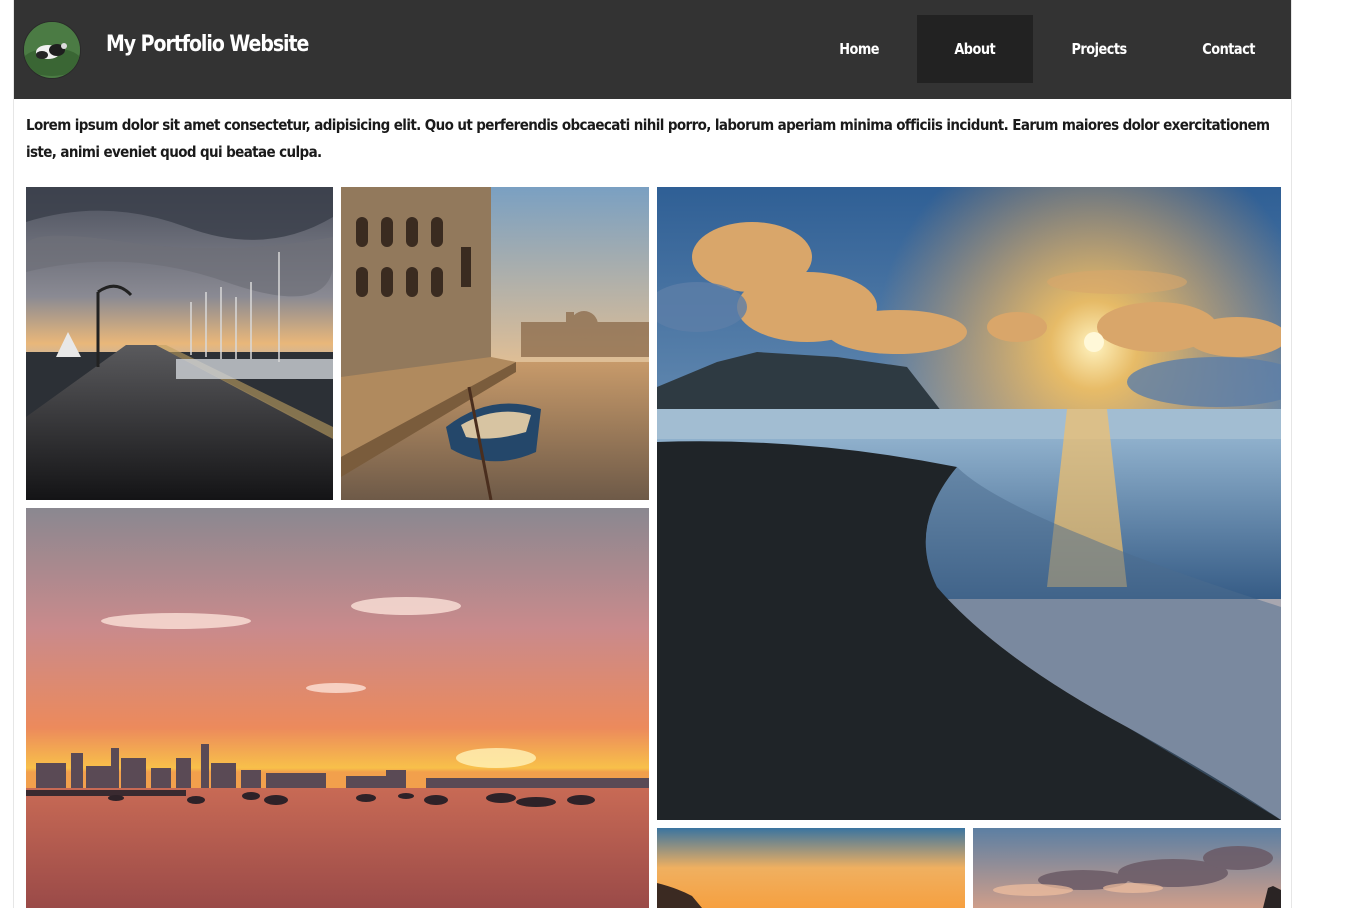  I want to click on gallery-photo-coast, so click(811, 868).